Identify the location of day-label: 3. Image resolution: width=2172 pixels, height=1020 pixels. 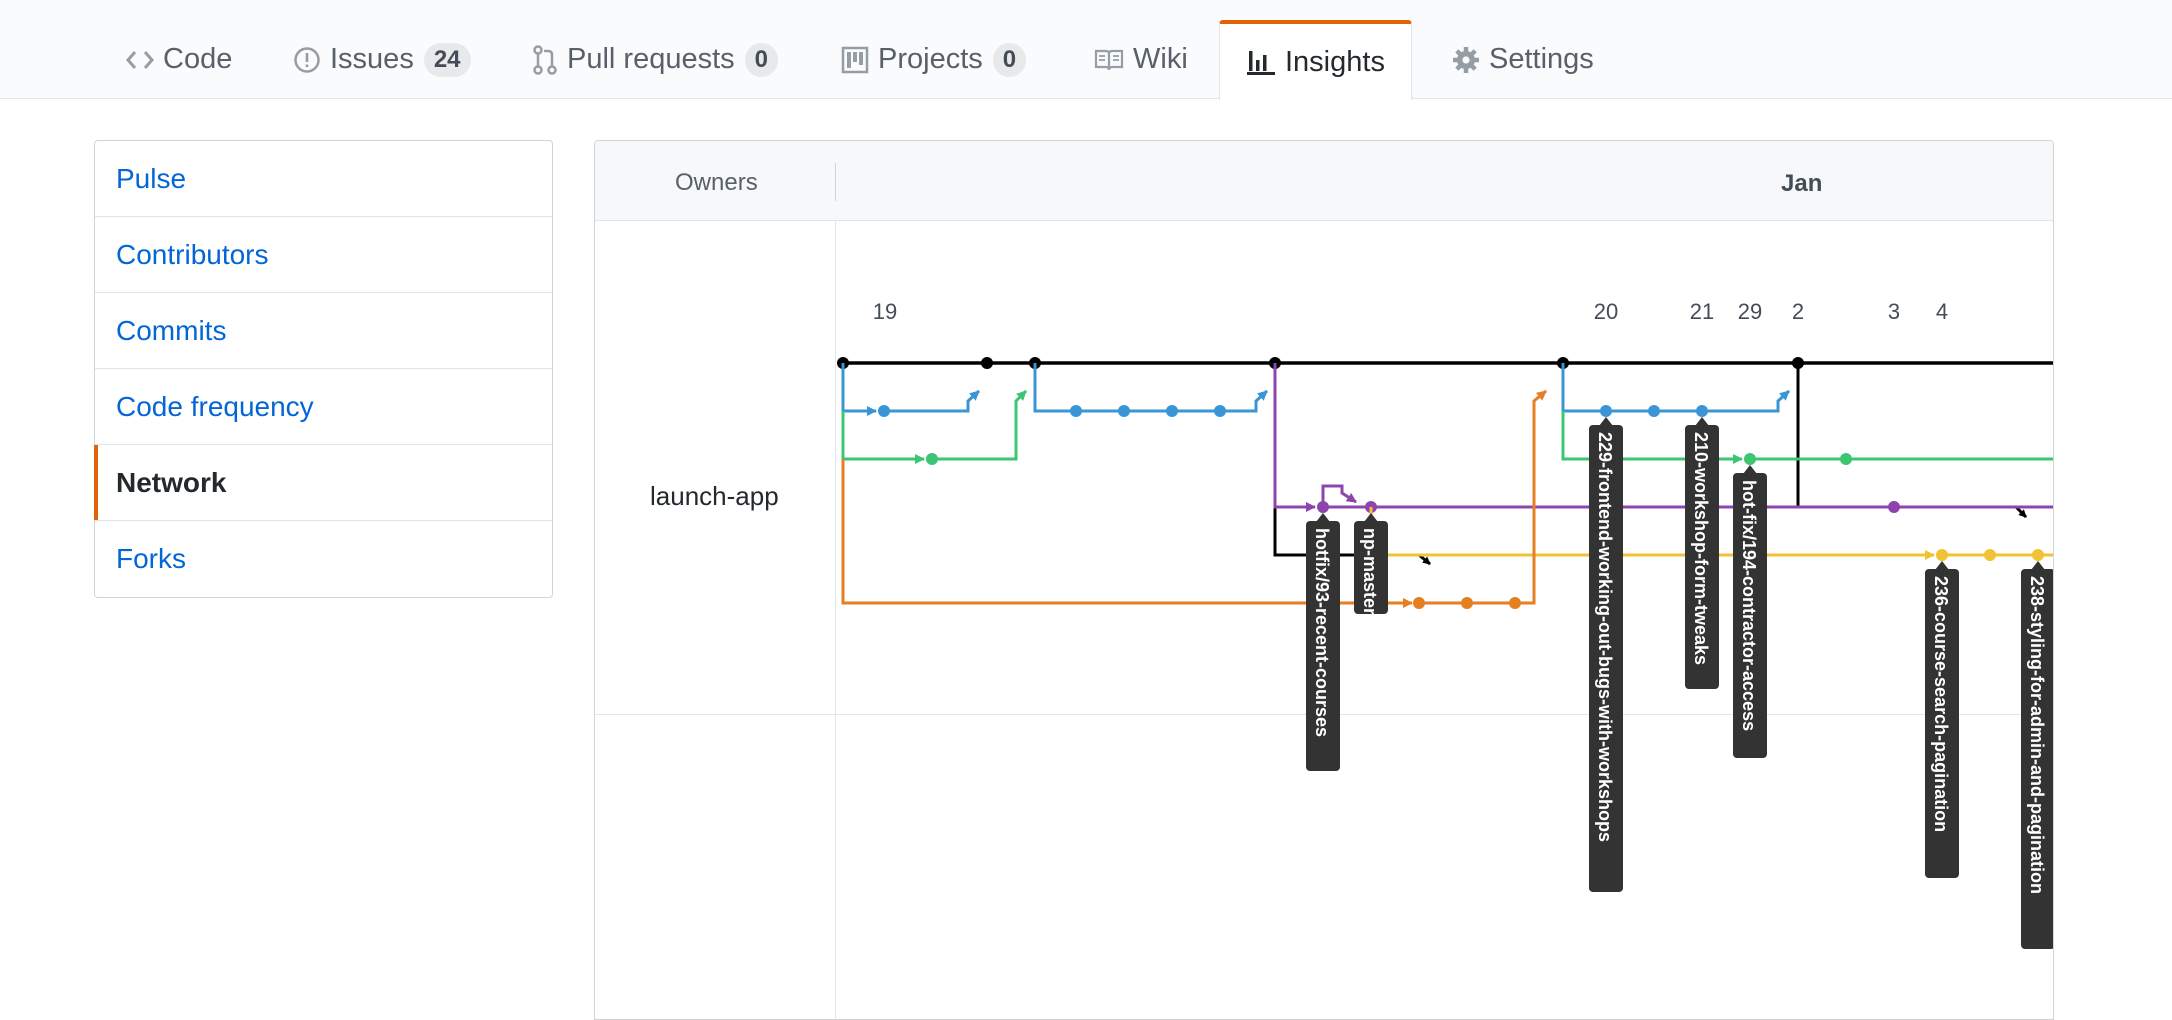
(1894, 311).